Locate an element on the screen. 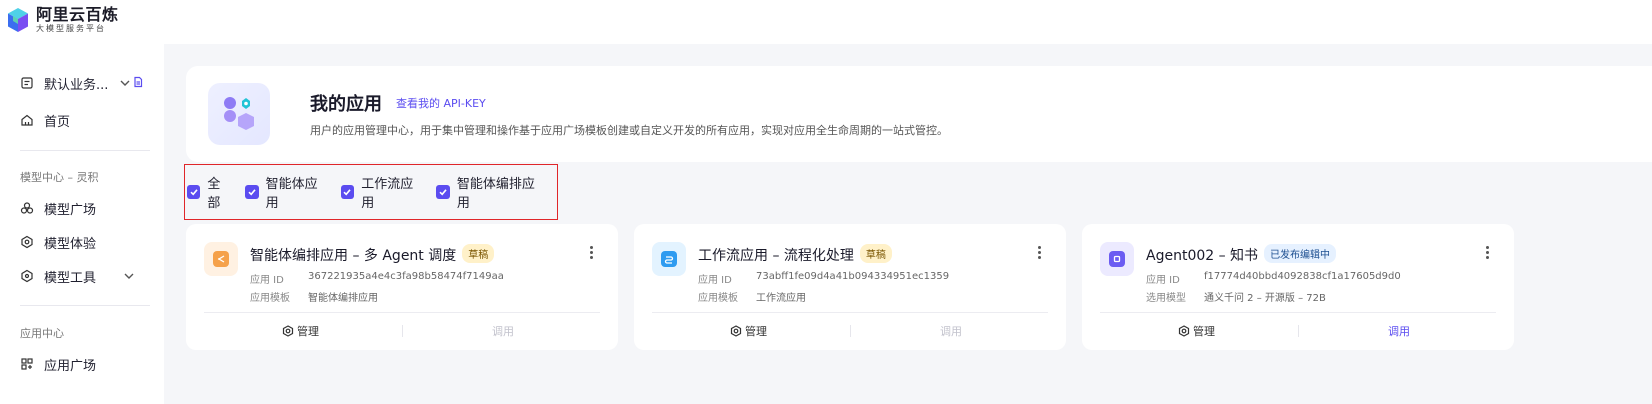 Image resolution: width=1652 pixels, height=404 pixels. sidebar-item-model-tools: 模型工具 is located at coordinates (58, 276).